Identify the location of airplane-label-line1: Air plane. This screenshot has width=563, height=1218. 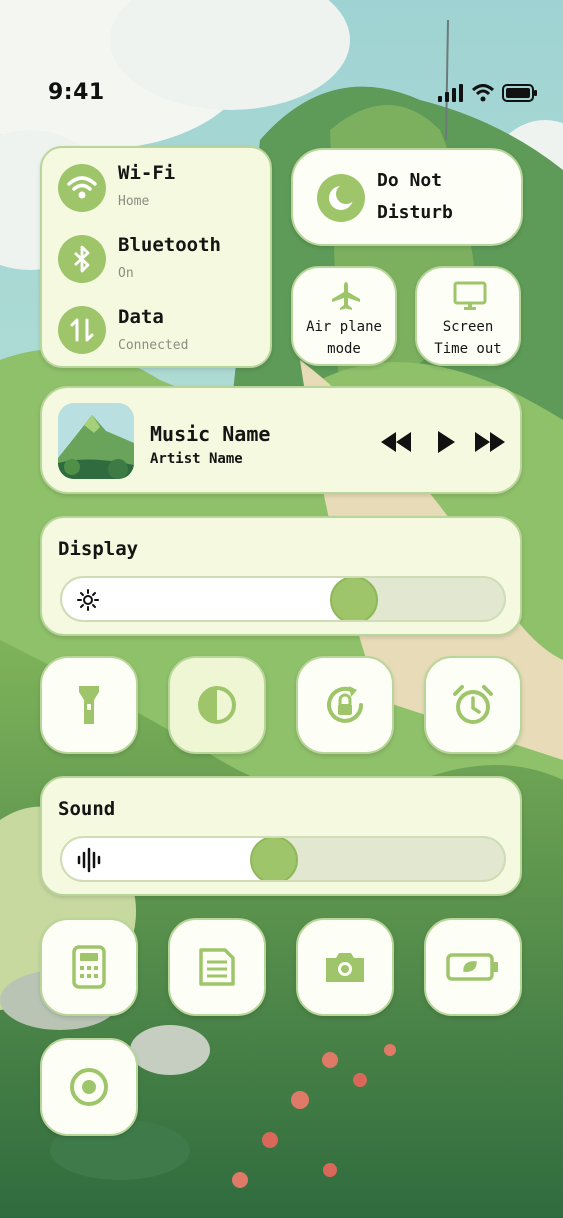
(344, 327).